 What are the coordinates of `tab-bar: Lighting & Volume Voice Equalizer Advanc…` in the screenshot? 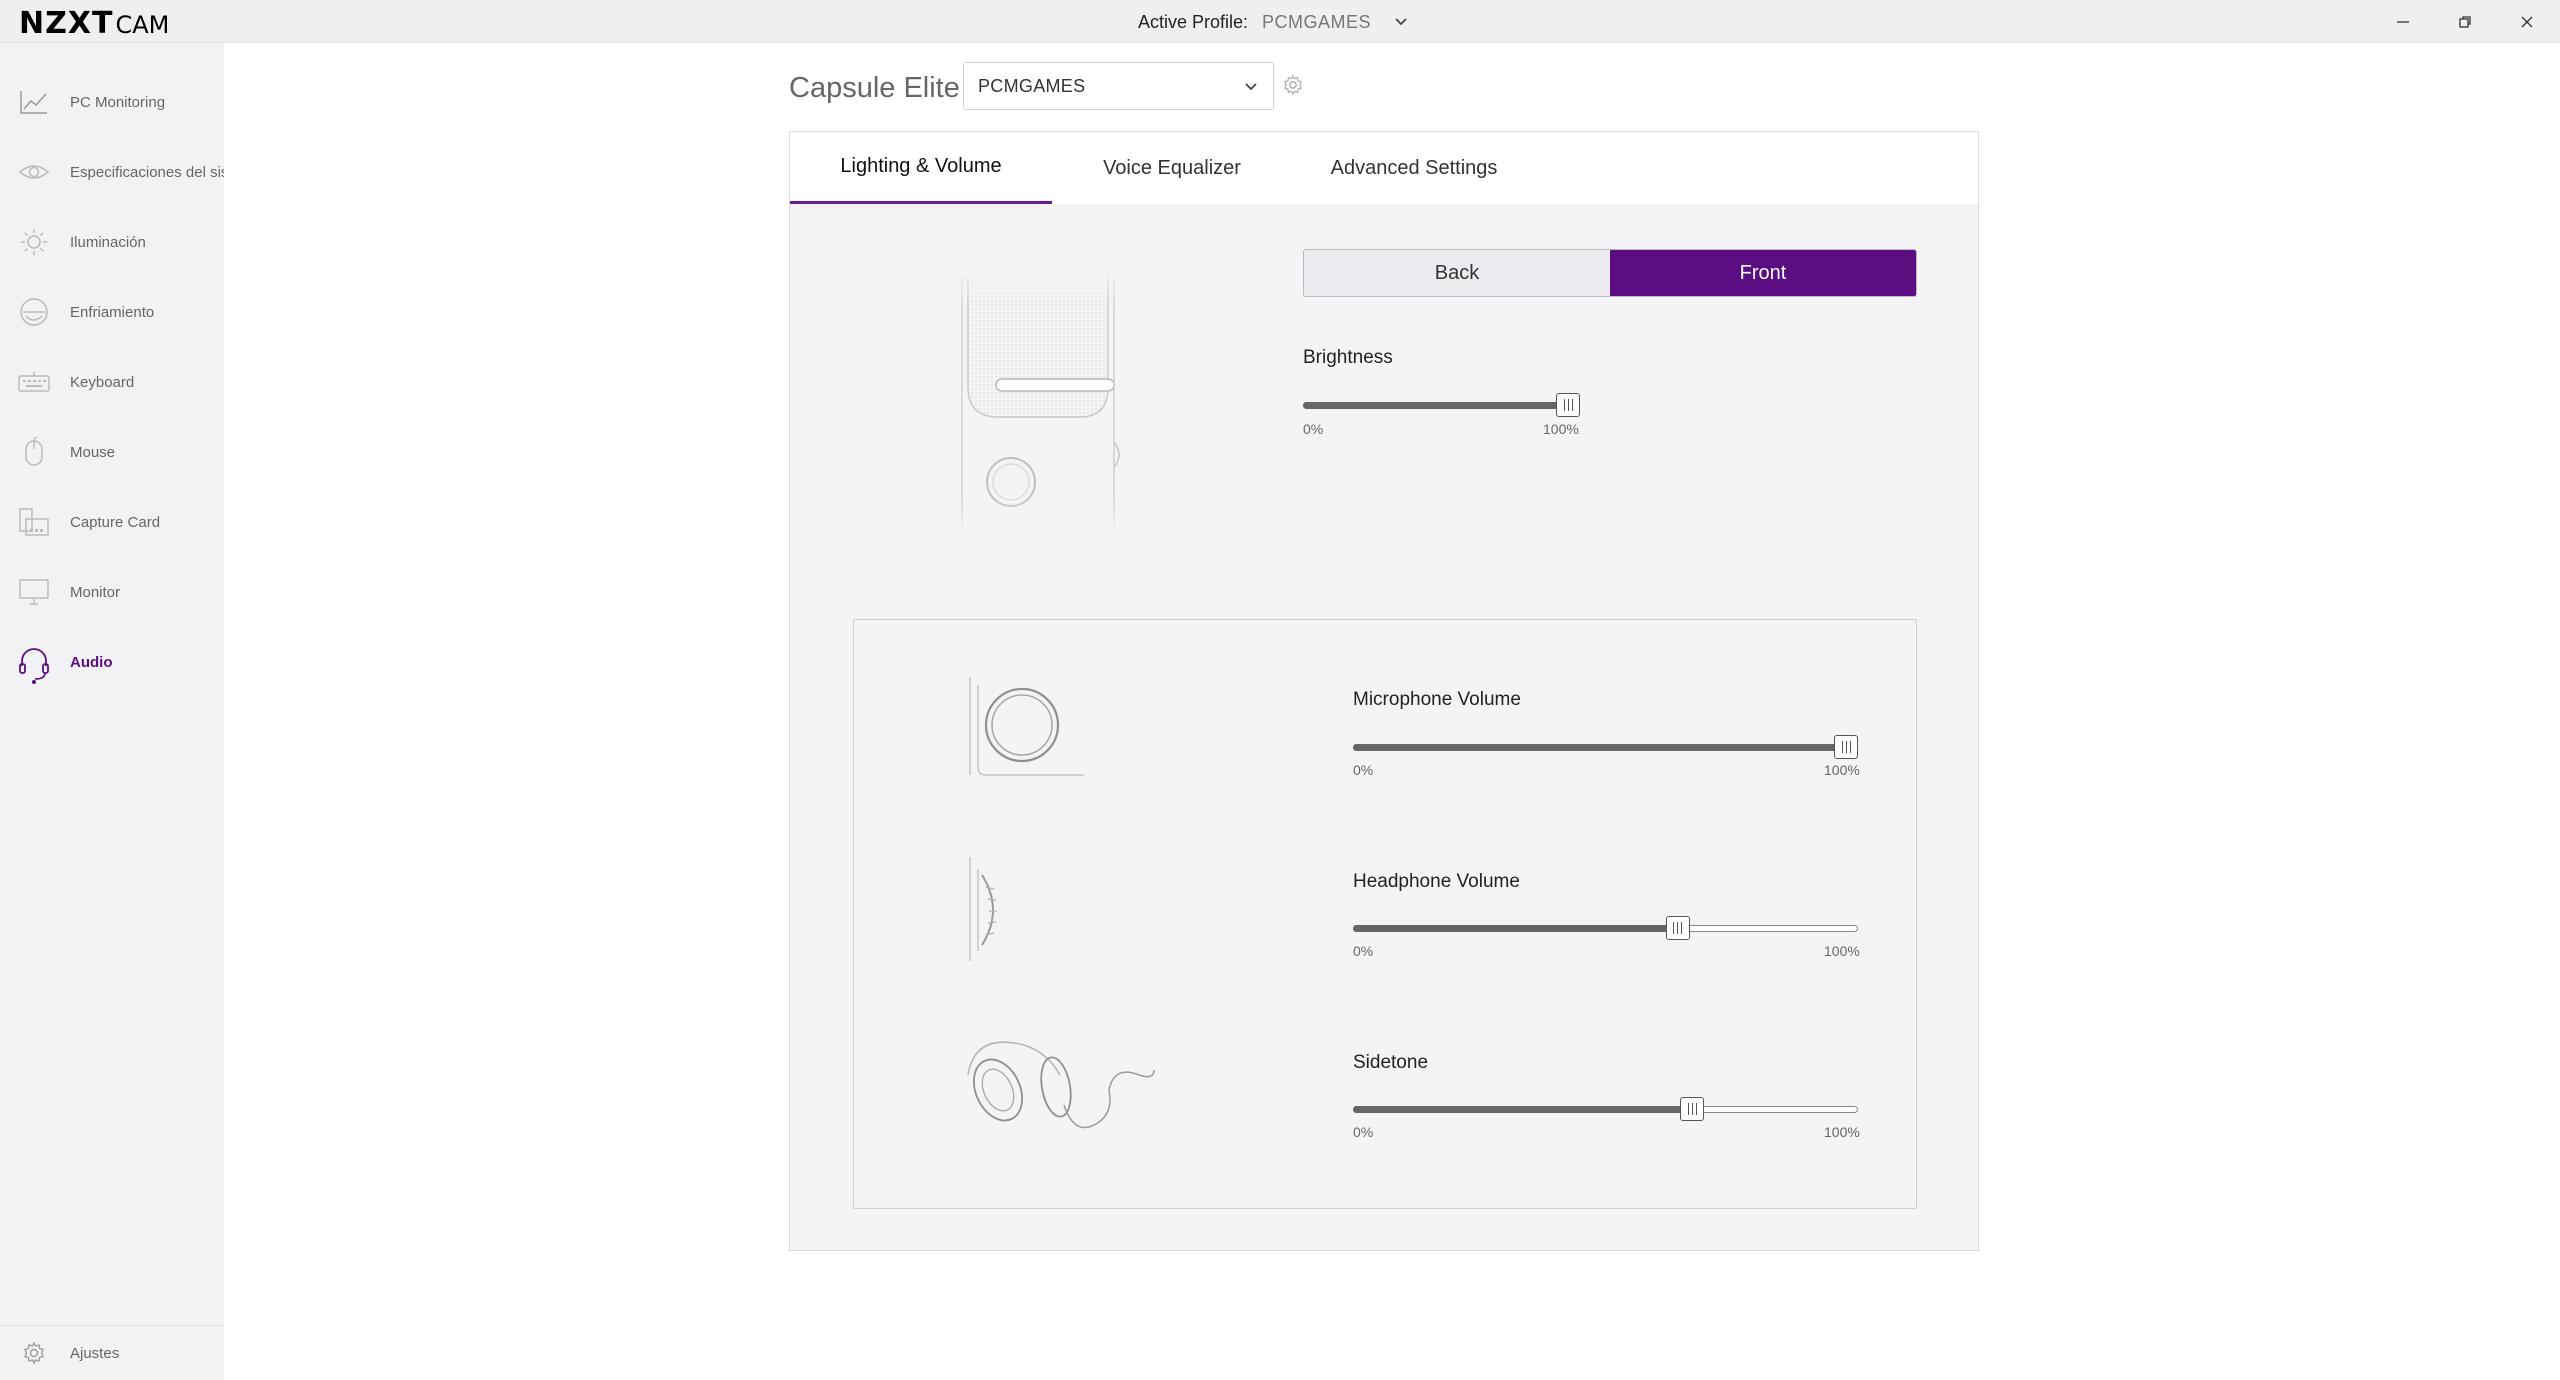 It's located at (1384, 168).